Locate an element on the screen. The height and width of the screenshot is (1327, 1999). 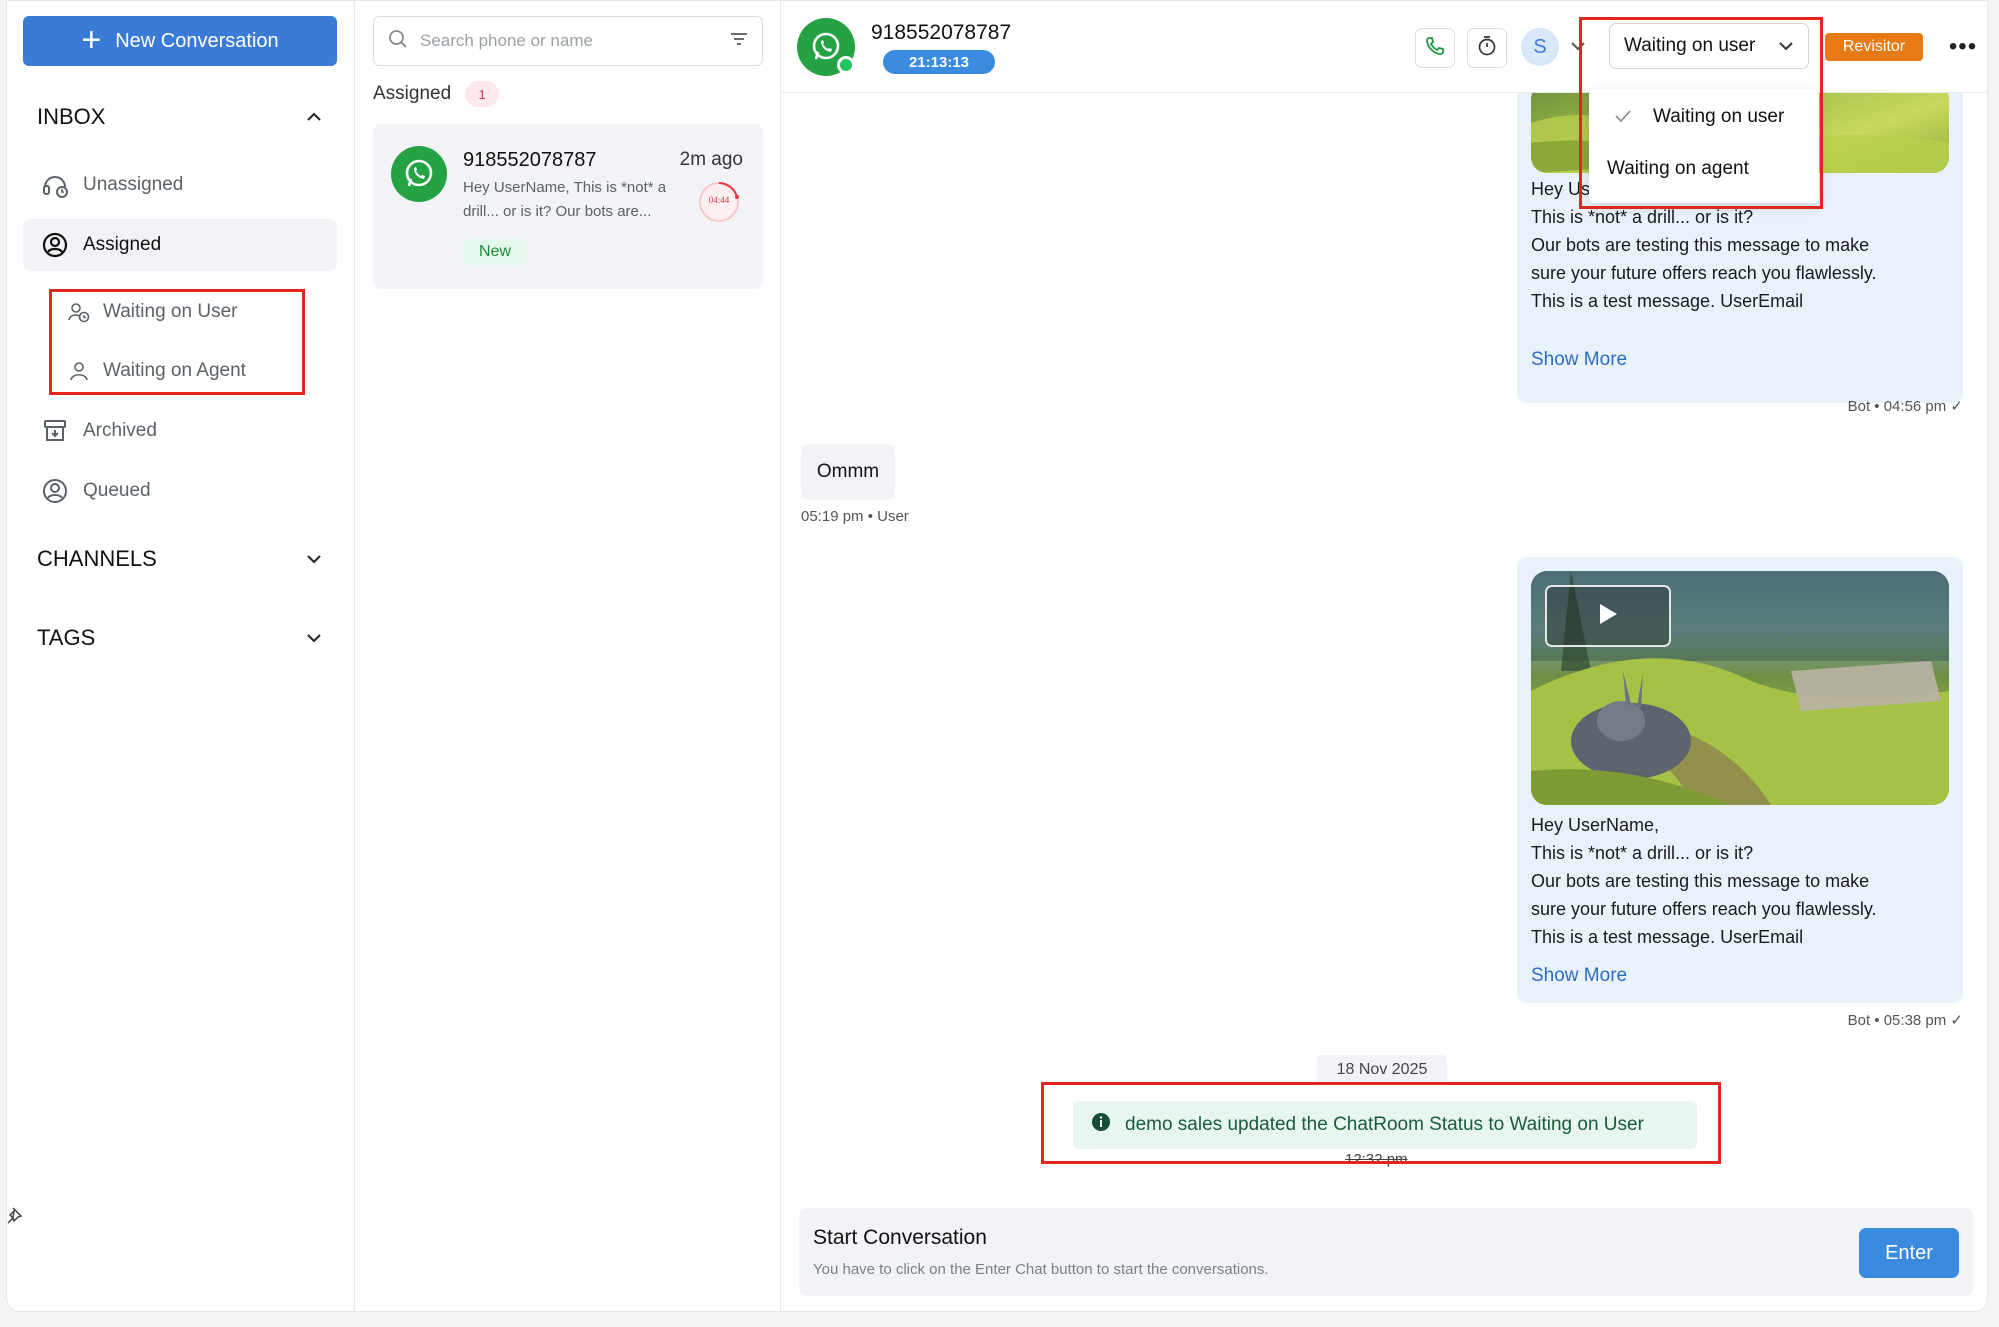
tags-title: TAGS is located at coordinates (66, 637).